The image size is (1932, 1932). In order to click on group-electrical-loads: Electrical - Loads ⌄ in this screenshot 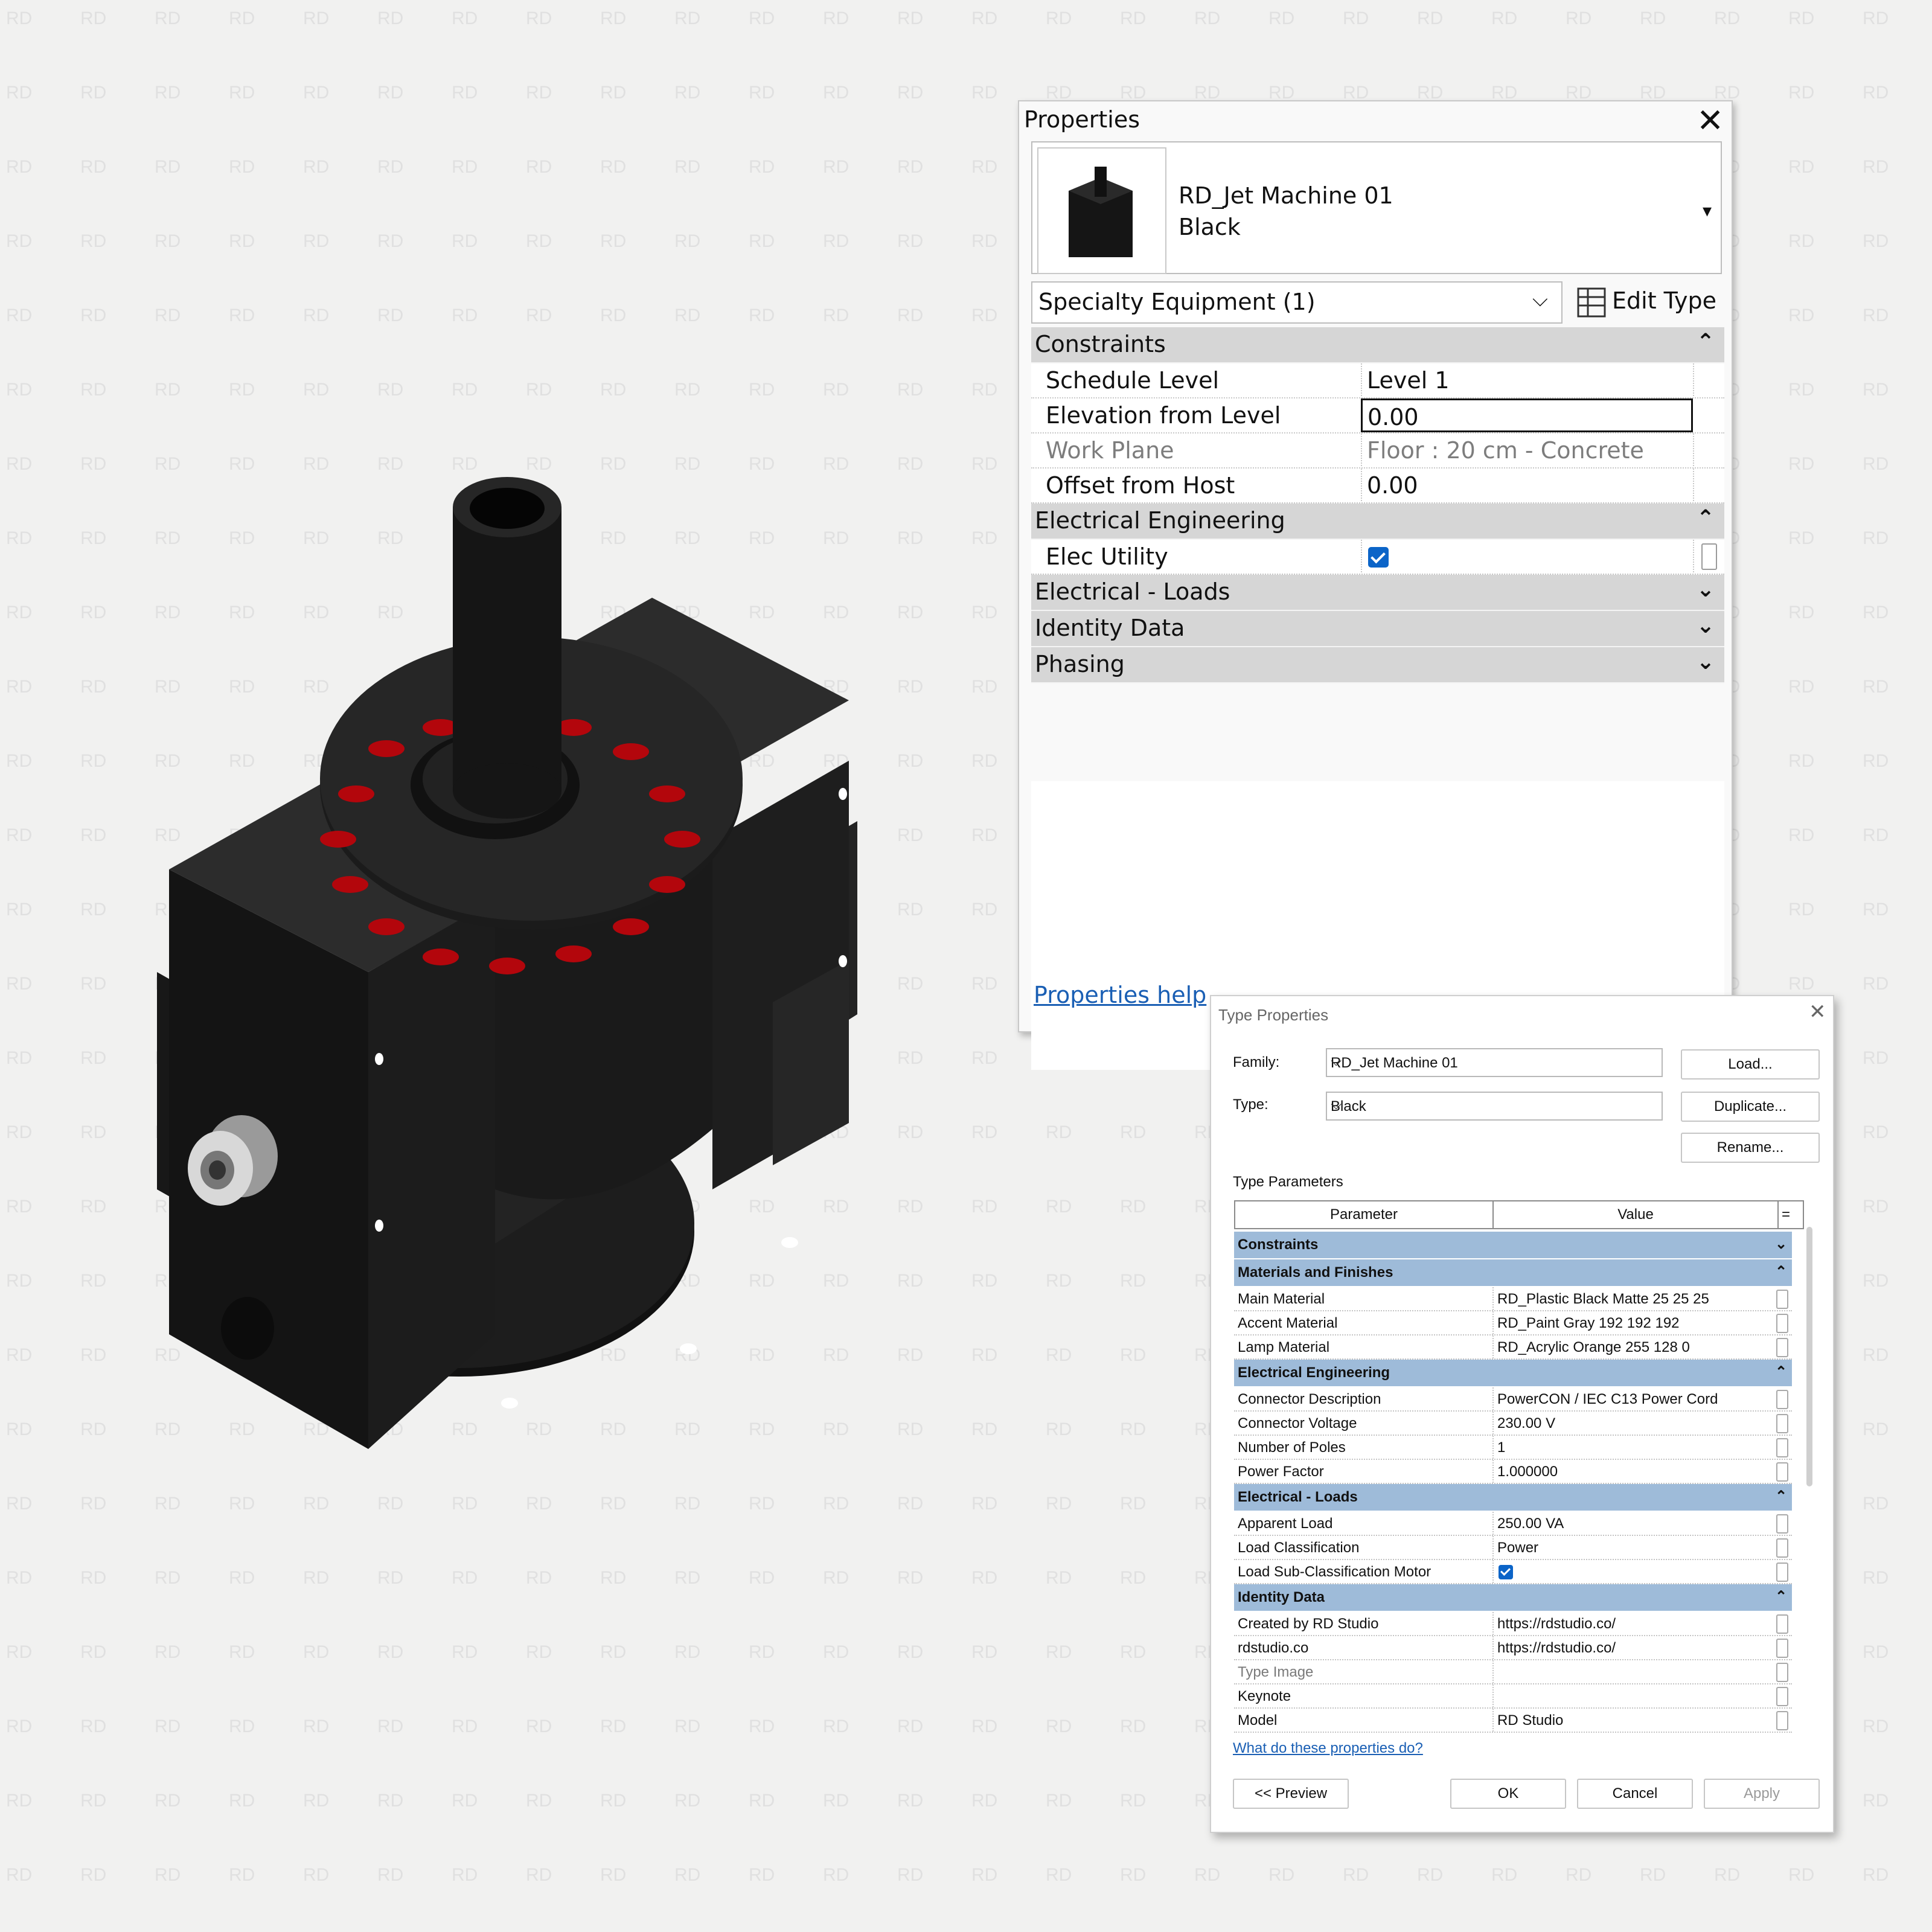, I will do `click(1378, 593)`.